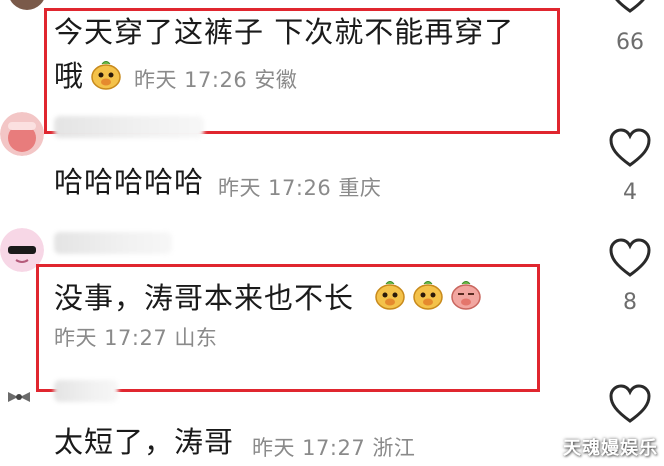 Image resolution: width=664 pixels, height=466 pixels. I want to click on comment-time: 昨天 17:26 重庆, so click(299, 187).